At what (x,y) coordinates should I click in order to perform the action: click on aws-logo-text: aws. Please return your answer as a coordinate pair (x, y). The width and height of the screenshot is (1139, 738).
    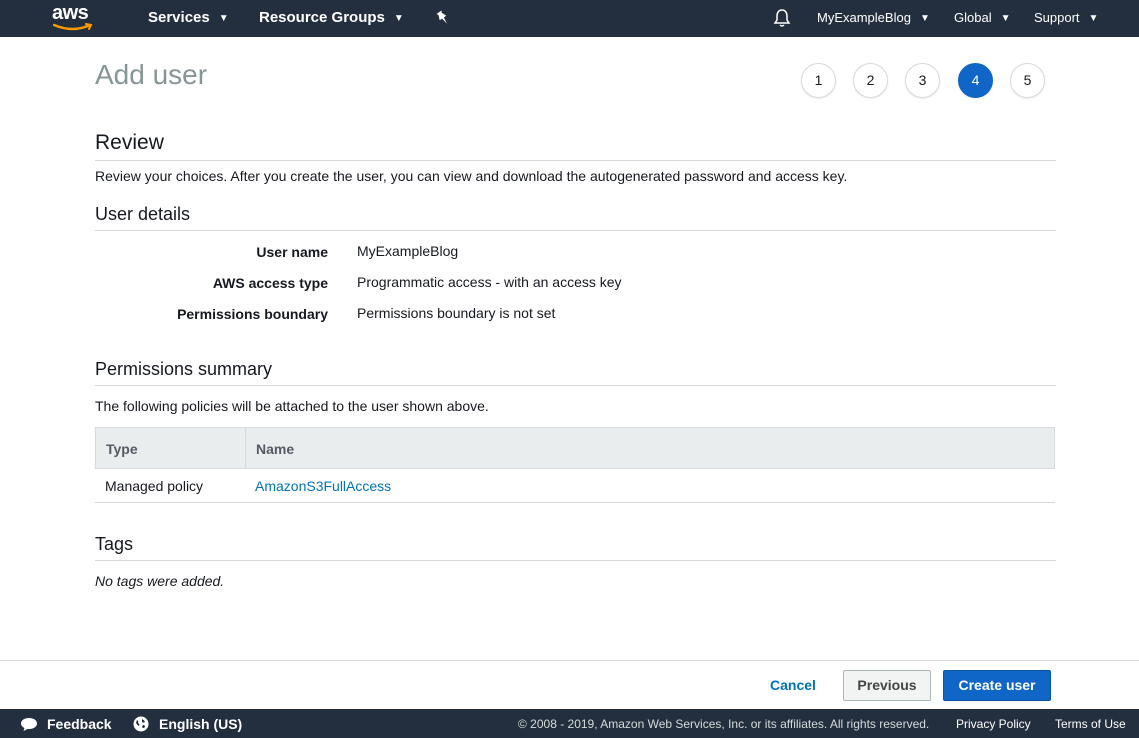
    Looking at the image, I should click on (70, 13).